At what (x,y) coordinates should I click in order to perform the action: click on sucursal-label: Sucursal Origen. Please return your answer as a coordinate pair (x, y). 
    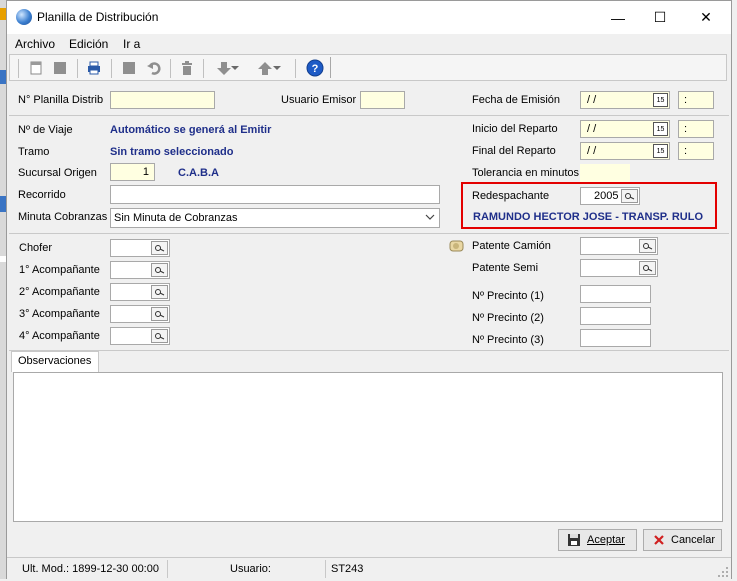
    Looking at the image, I should click on (57, 173).